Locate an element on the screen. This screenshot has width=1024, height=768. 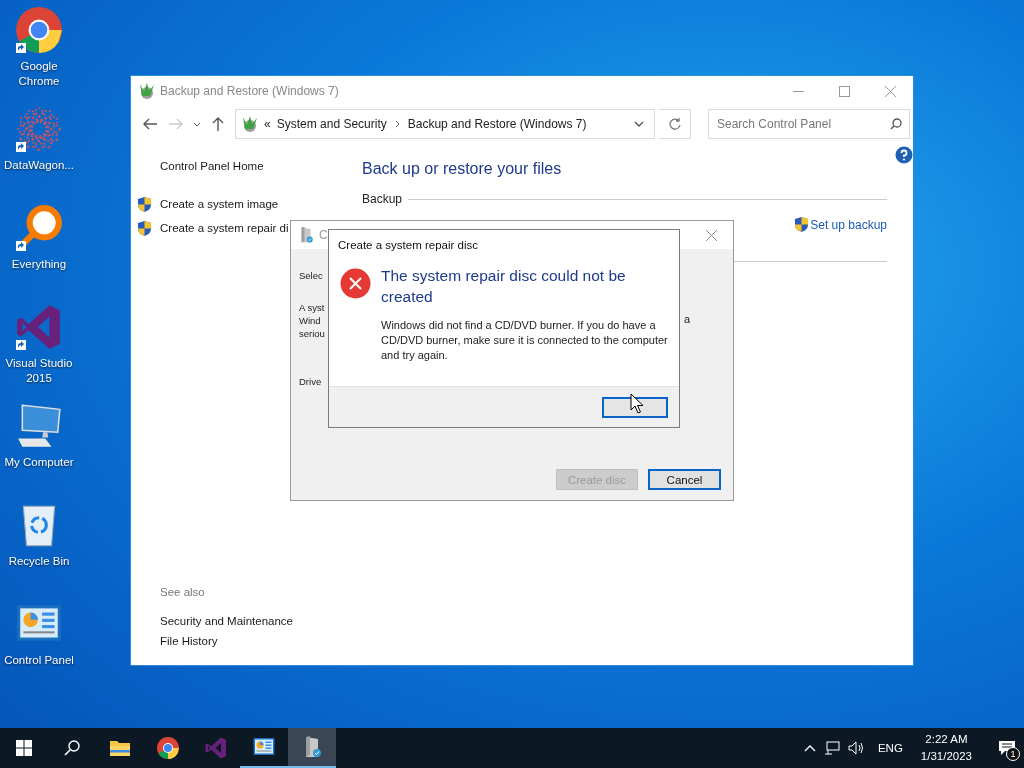
dialog-text: Wind is located at coordinates (310, 320).